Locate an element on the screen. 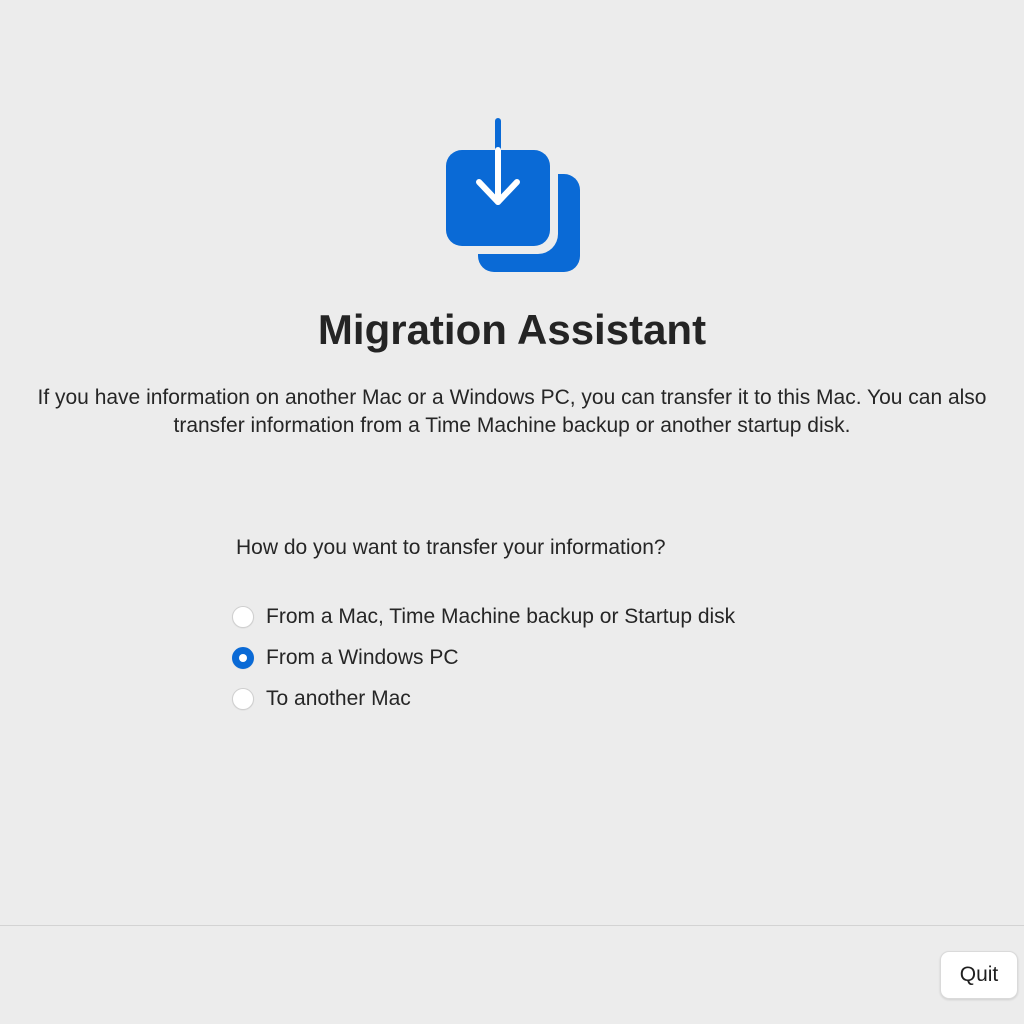 This screenshot has height=1024, width=1024. quit-button: Quit is located at coordinates (979, 975).